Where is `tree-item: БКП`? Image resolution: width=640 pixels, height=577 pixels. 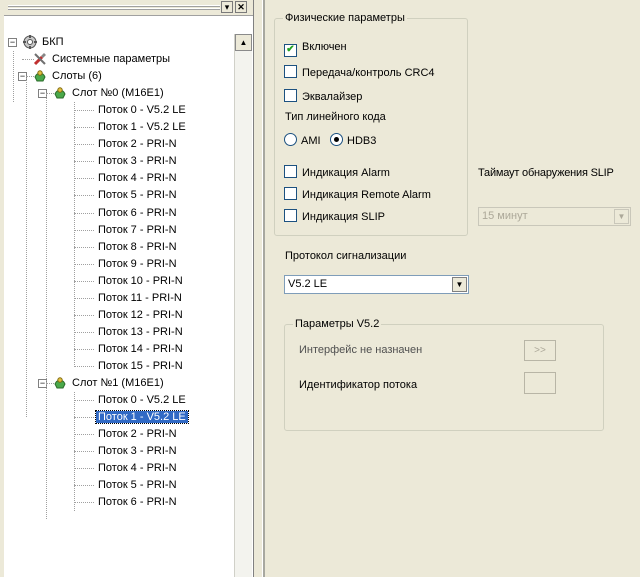 tree-item: БКП is located at coordinates (53, 42).